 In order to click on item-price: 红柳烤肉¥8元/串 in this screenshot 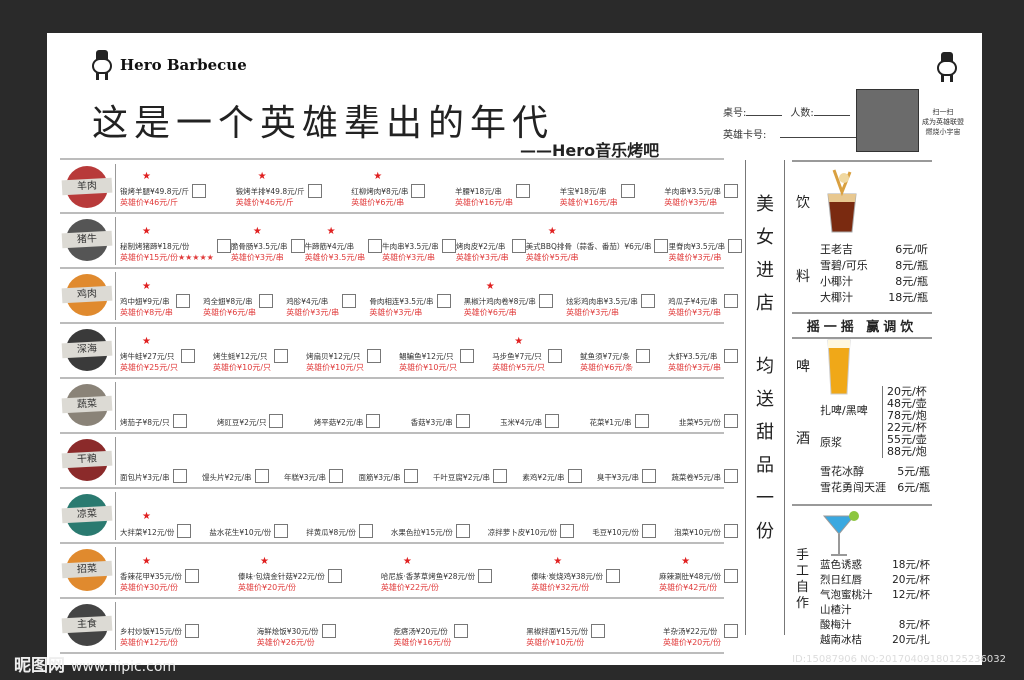, I will do `click(380, 191)`.